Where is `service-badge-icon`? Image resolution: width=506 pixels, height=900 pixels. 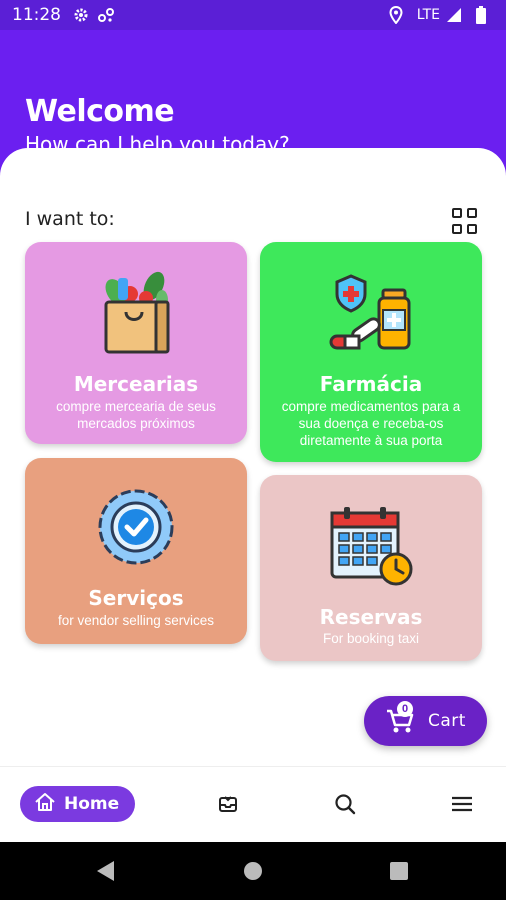 service-badge-icon is located at coordinates (136, 529).